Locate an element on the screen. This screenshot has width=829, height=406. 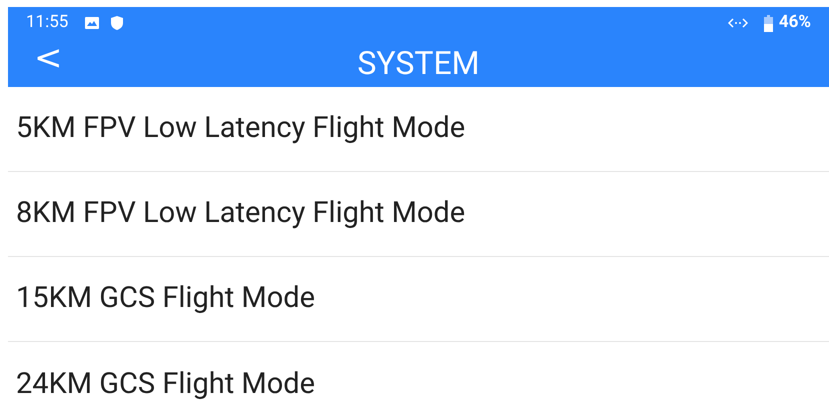
status-time: 11:55 is located at coordinates (47, 22).